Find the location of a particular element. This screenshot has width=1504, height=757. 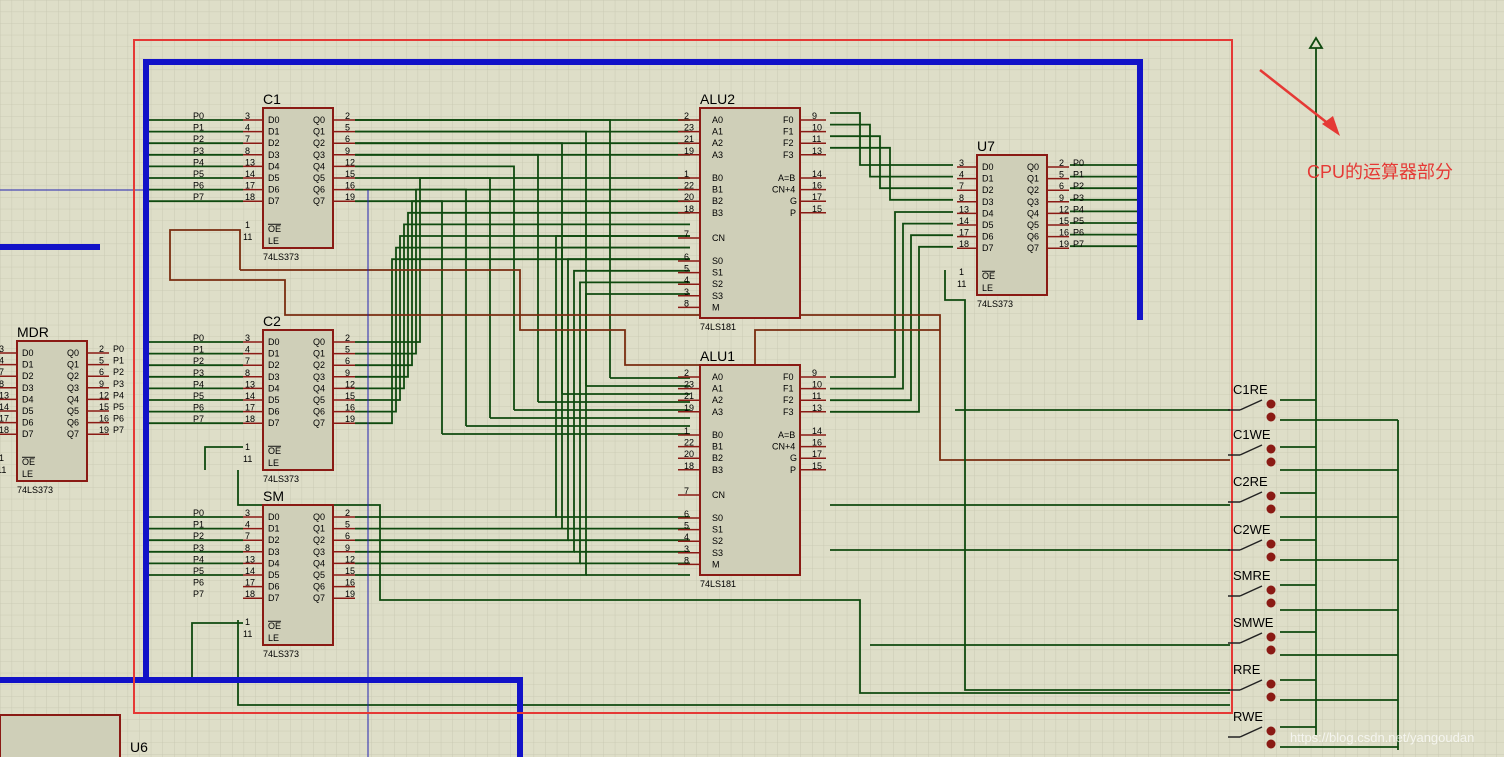

chip-title: SM is located at coordinates (273, 496).